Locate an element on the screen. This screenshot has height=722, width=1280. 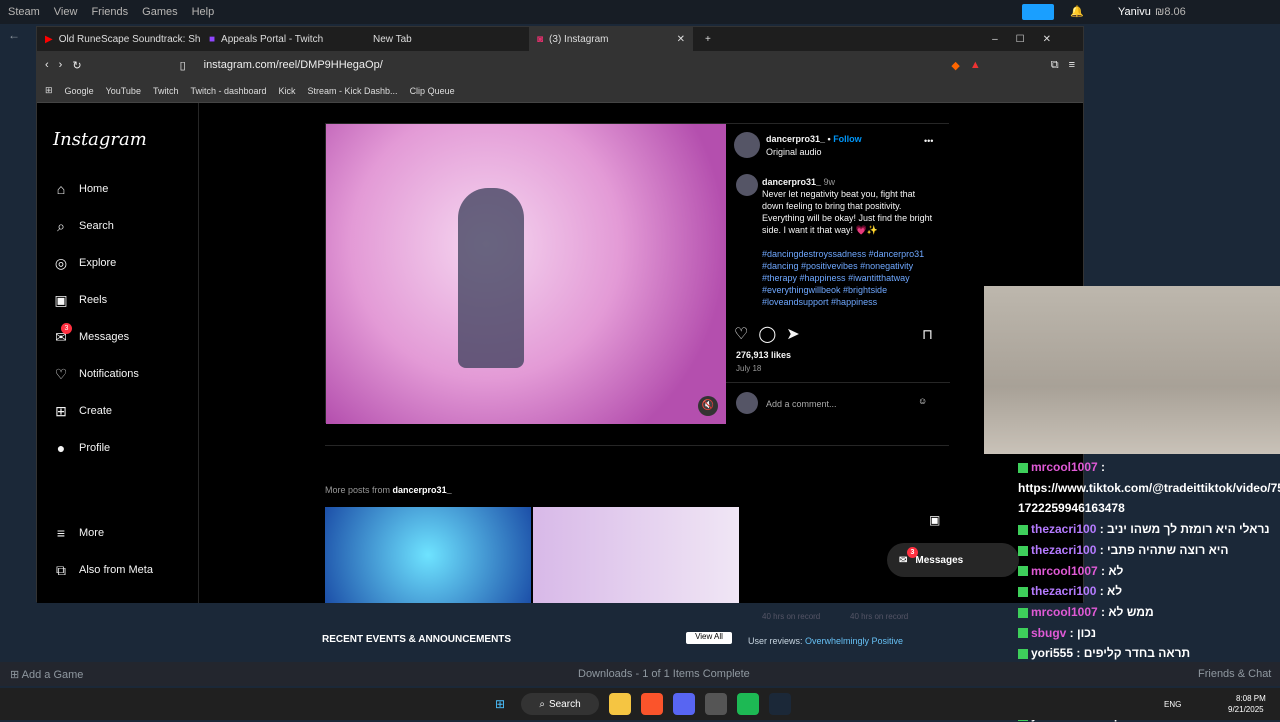
nav-messages: ✉ Messages 3 is located at coordinates (91, 334).